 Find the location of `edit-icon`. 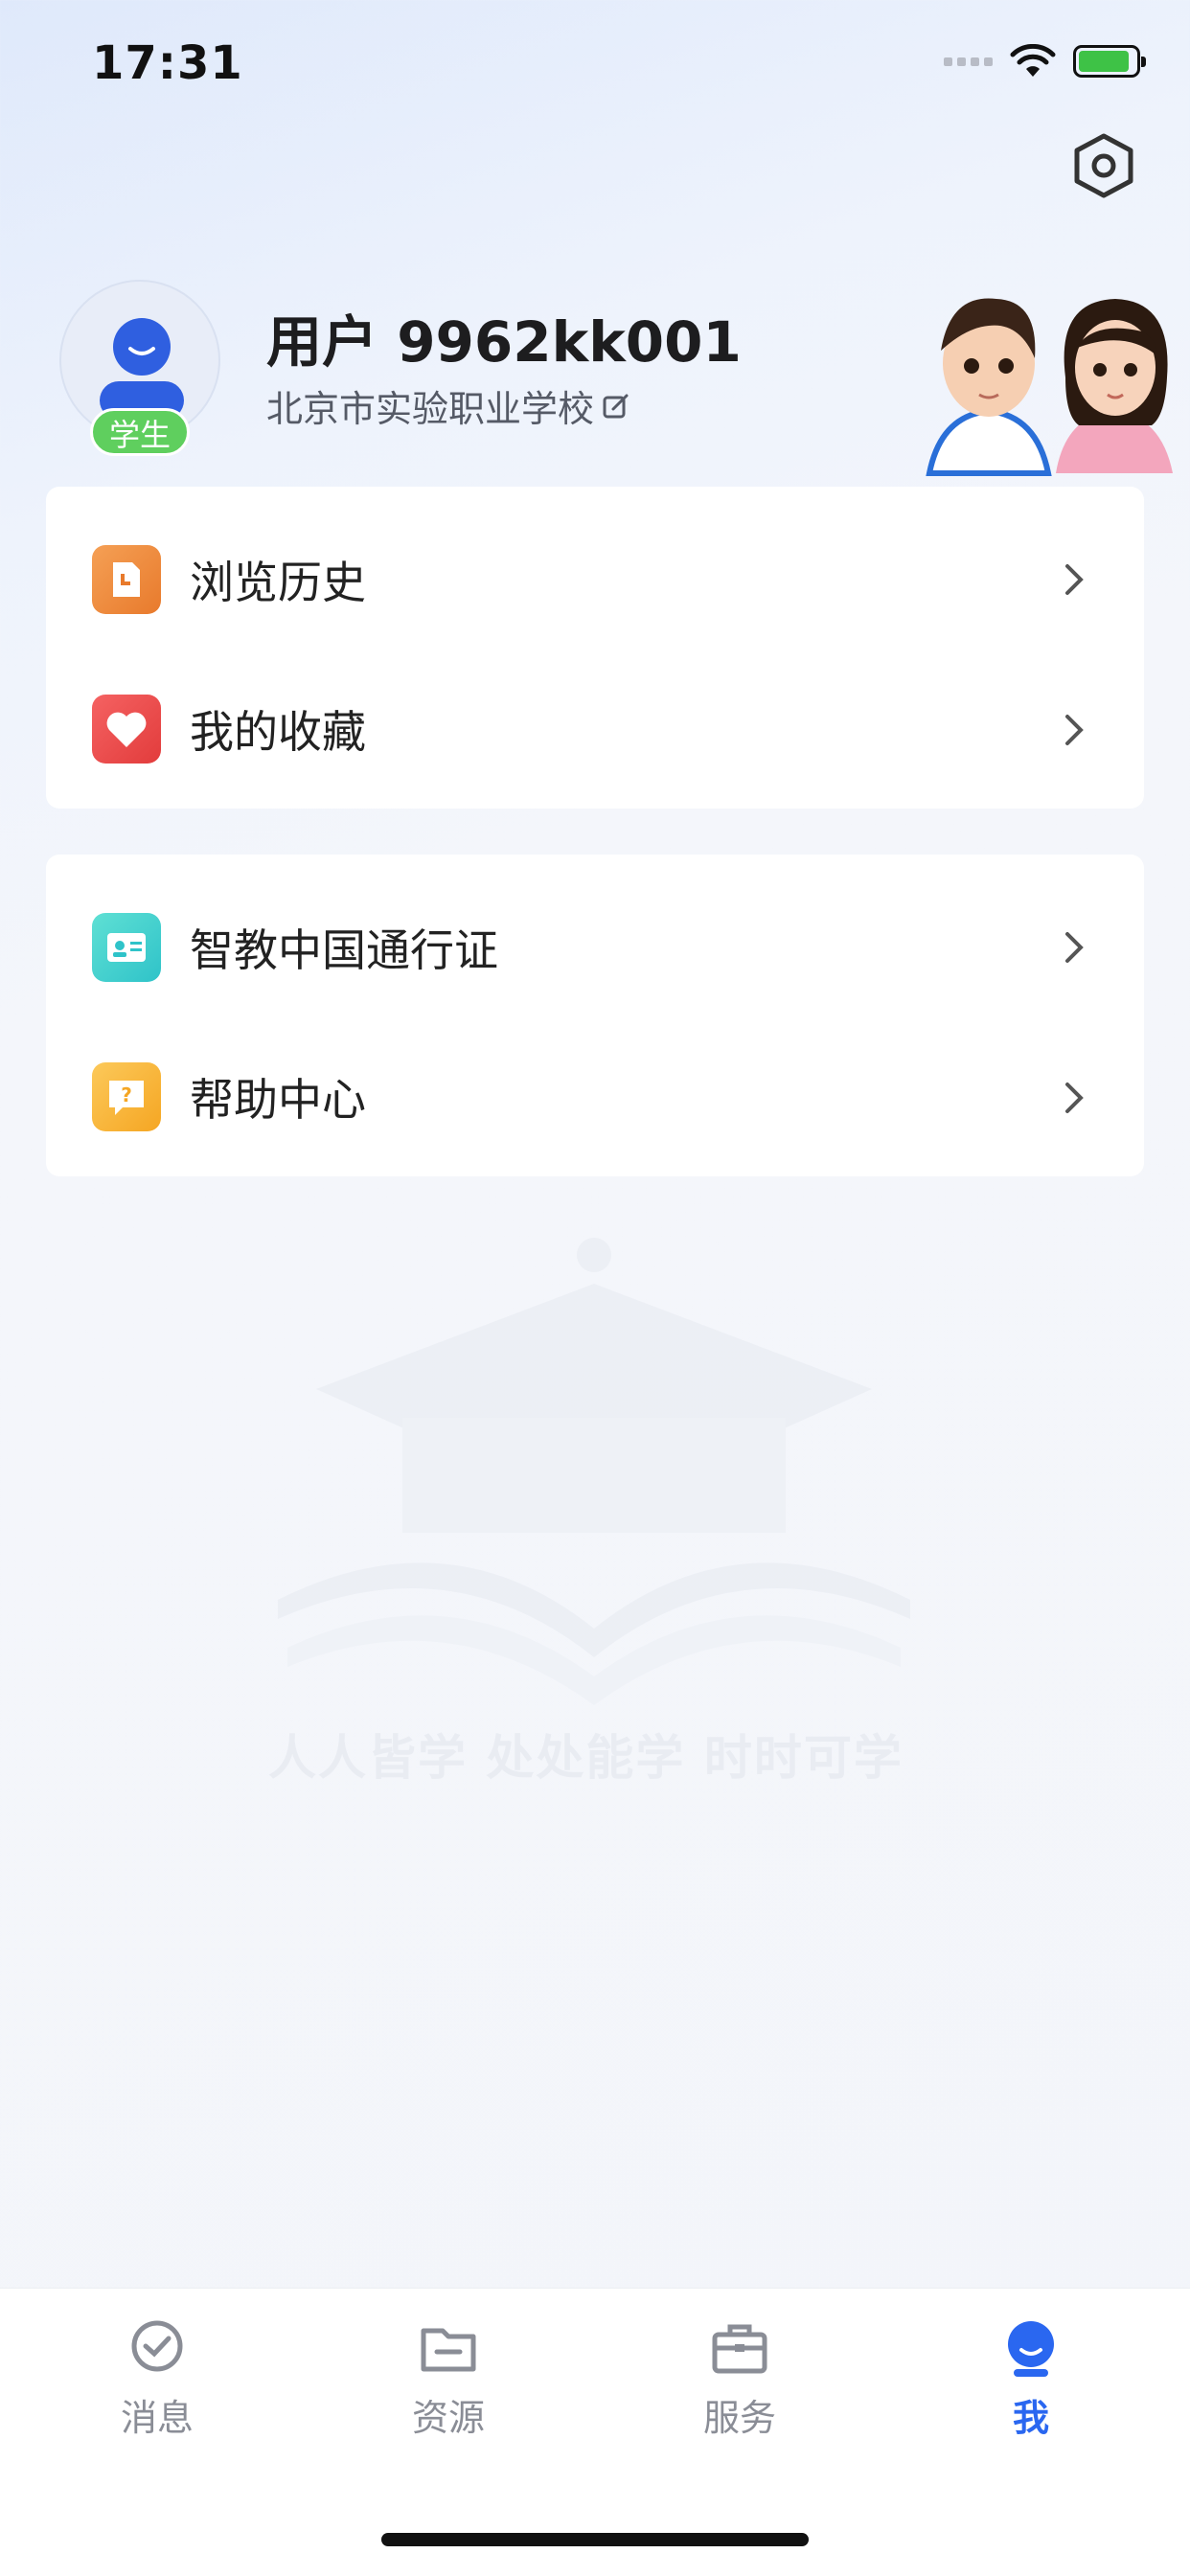

edit-icon is located at coordinates (616, 406).